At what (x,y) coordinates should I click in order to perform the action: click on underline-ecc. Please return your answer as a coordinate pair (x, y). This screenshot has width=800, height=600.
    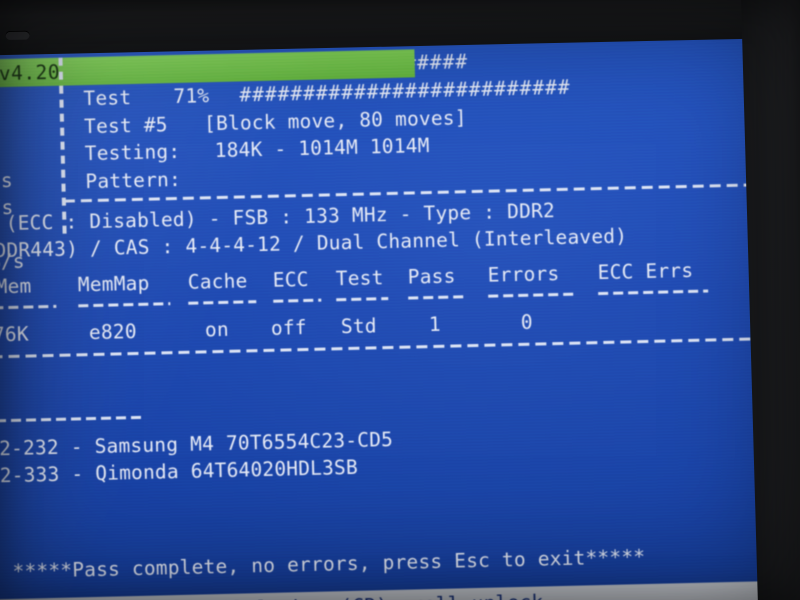
    Looking at the image, I should click on (297, 300).